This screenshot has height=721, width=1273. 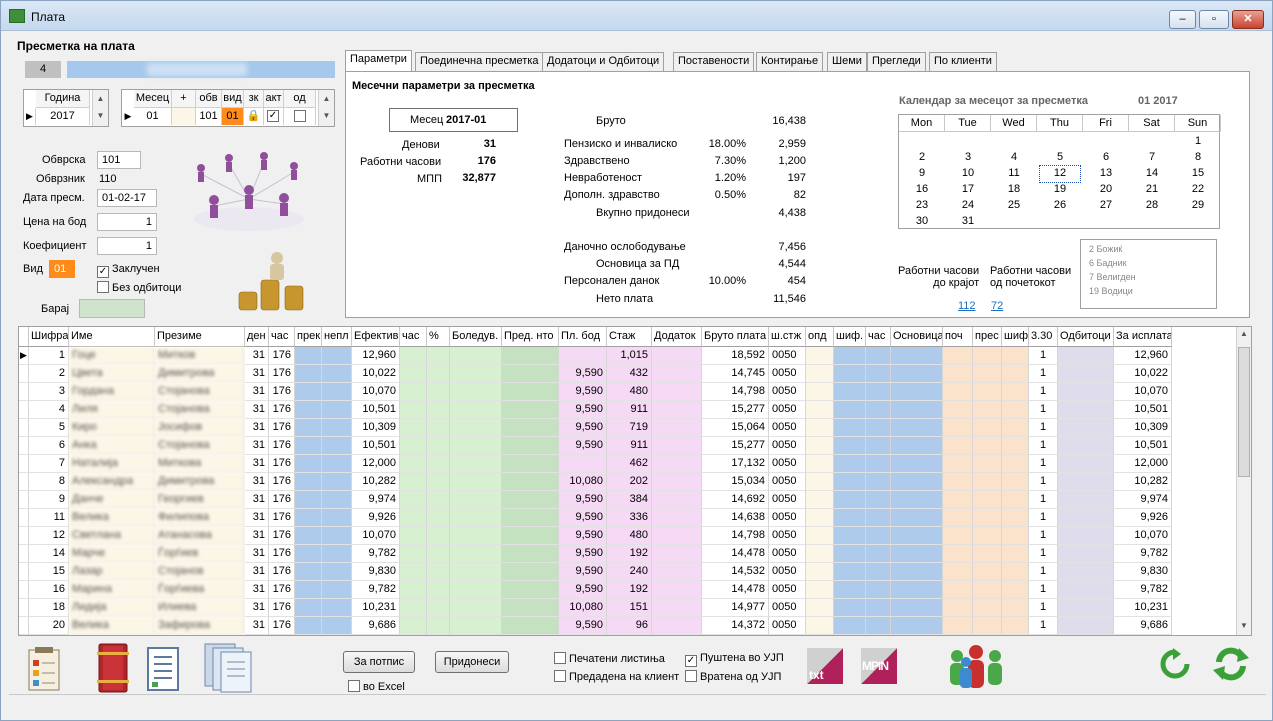 I want to click on grid-cell-prezime: Ѓорѓиева, so click(x=200, y=590).